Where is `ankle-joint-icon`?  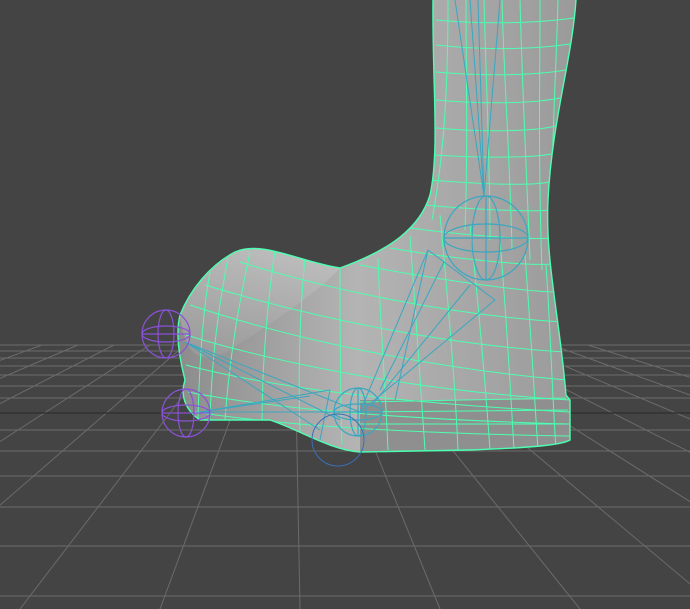
ankle-joint-icon is located at coordinates (486, 238).